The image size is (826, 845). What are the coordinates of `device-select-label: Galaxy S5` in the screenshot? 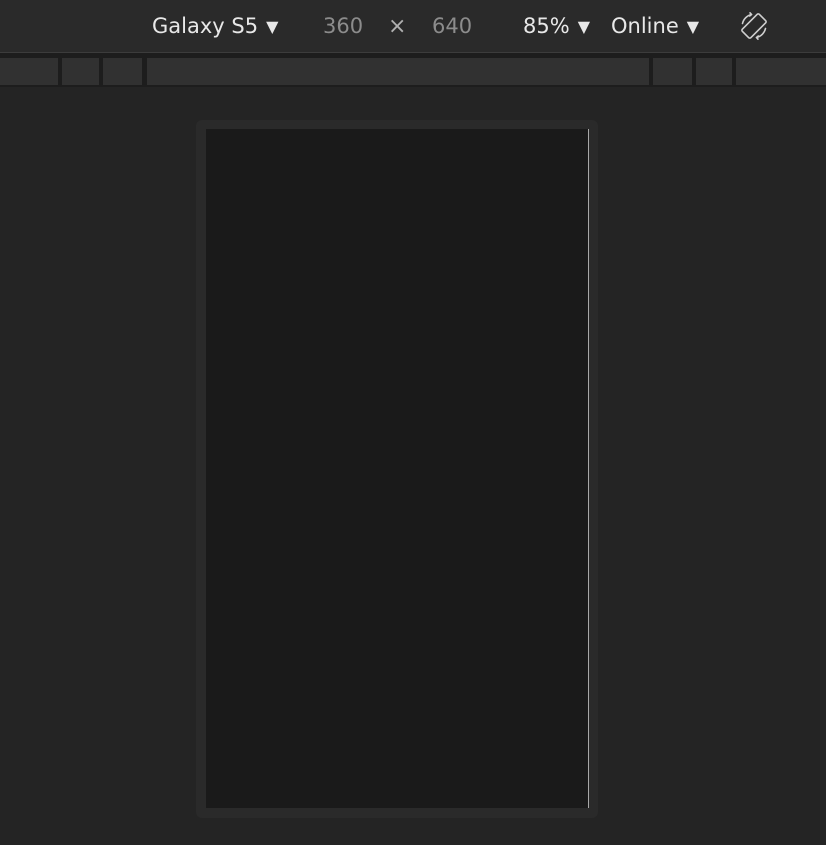 It's located at (205, 26).